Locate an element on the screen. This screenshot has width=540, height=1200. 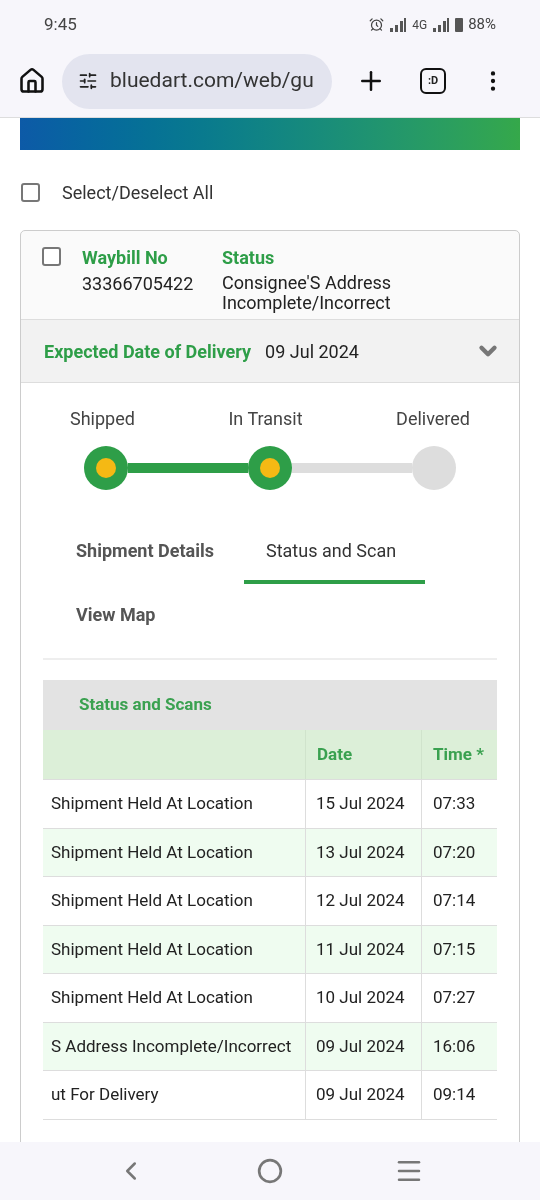
step-label: In Transit is located at coordinates (265, 419).